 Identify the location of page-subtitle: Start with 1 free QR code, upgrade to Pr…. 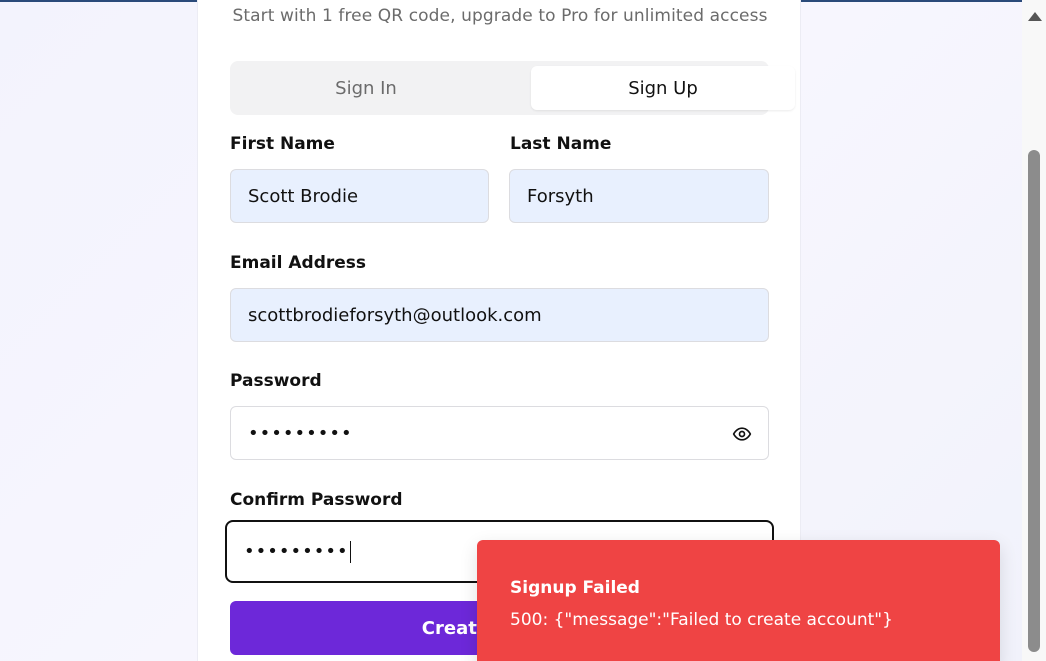
(500, 16).